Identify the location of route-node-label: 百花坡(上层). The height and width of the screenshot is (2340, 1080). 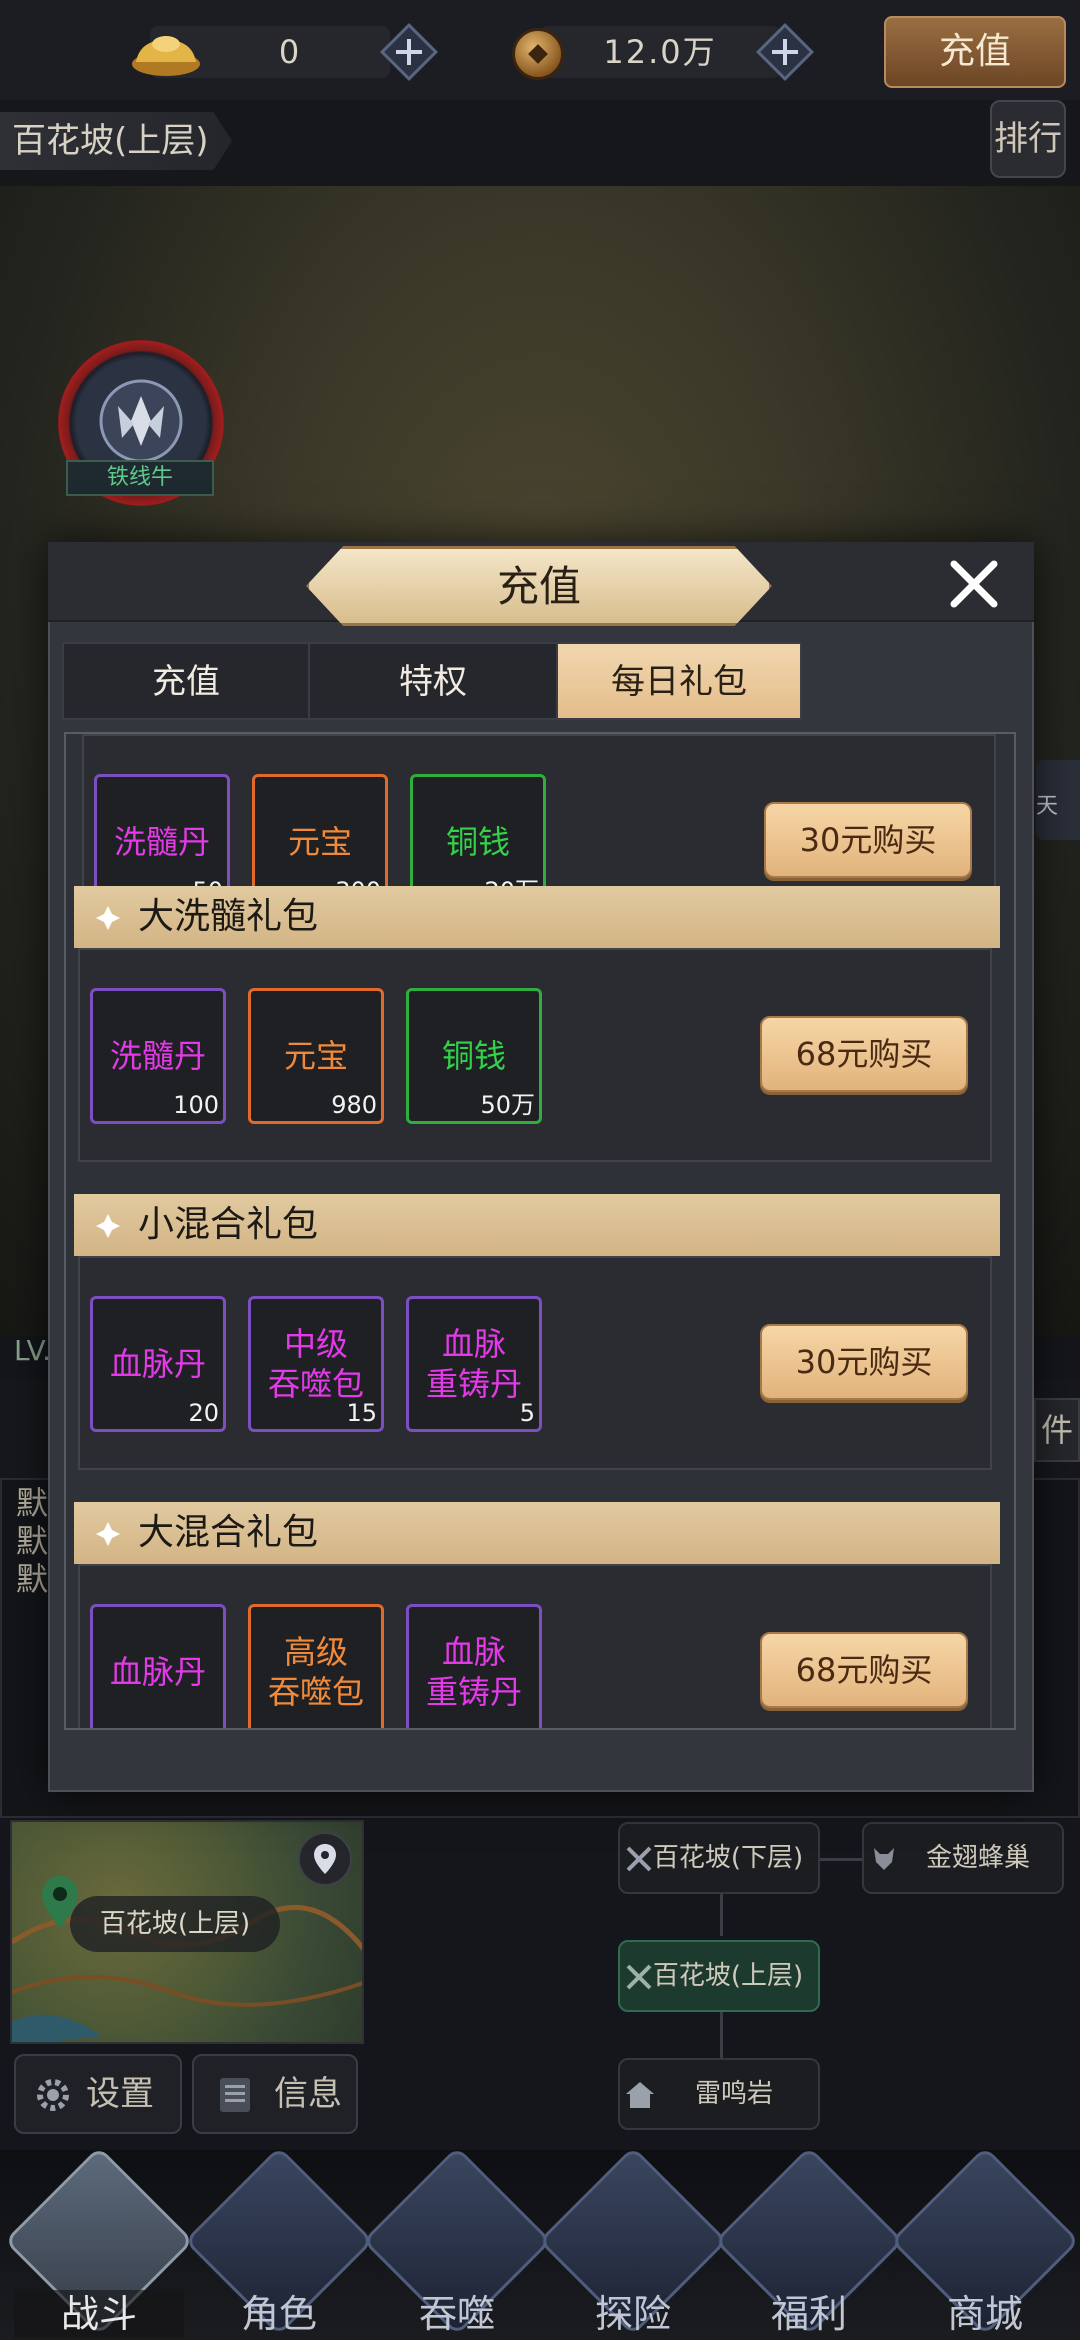
(728, 1976).